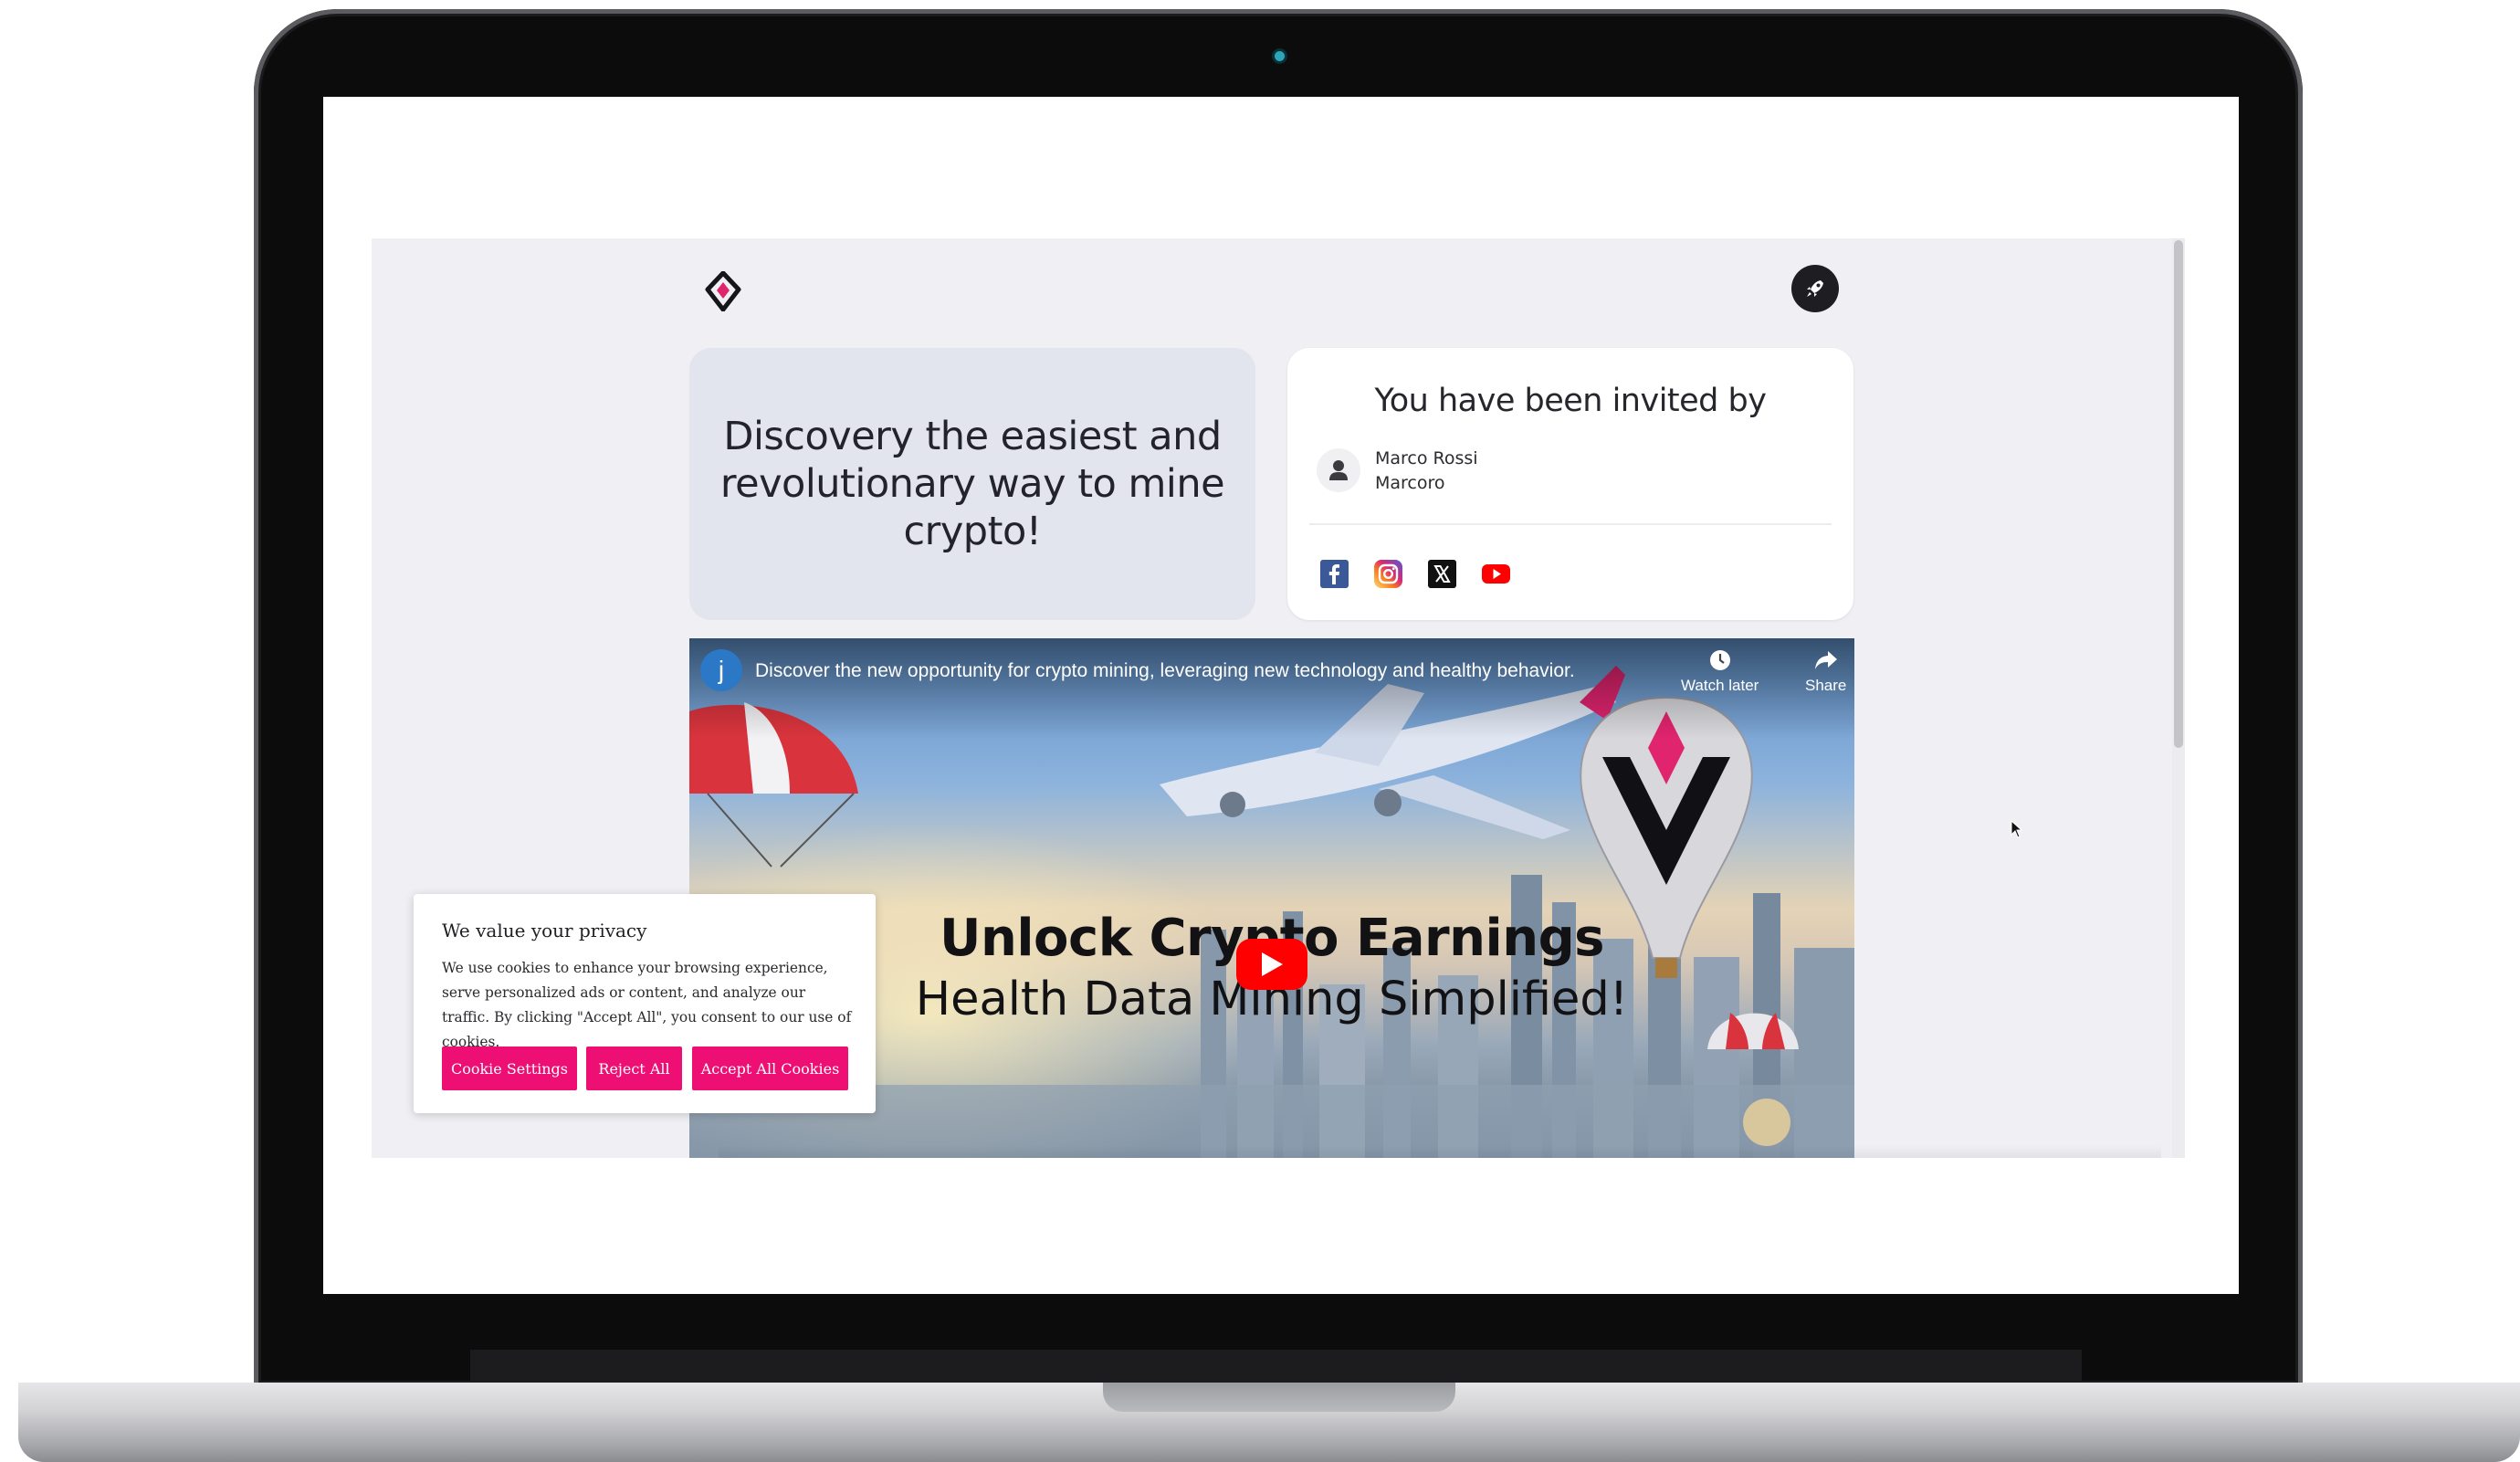 The width and height of the screenshot is (2520, 1462). I want to click on avatar, so click(1338, 470).